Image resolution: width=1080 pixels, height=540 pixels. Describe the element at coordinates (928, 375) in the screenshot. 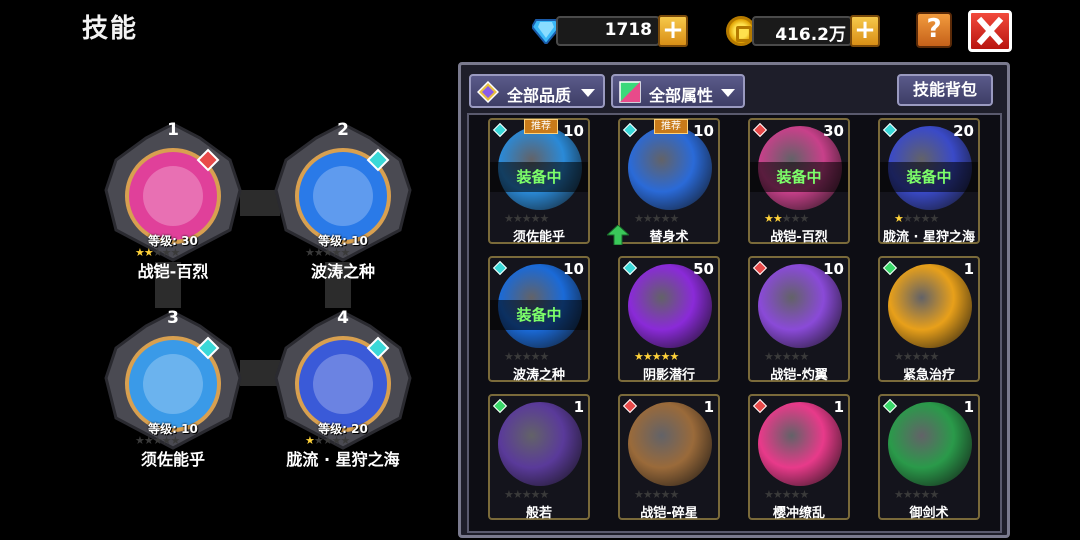

I see `skill-name: 紧急治疗` at that location.